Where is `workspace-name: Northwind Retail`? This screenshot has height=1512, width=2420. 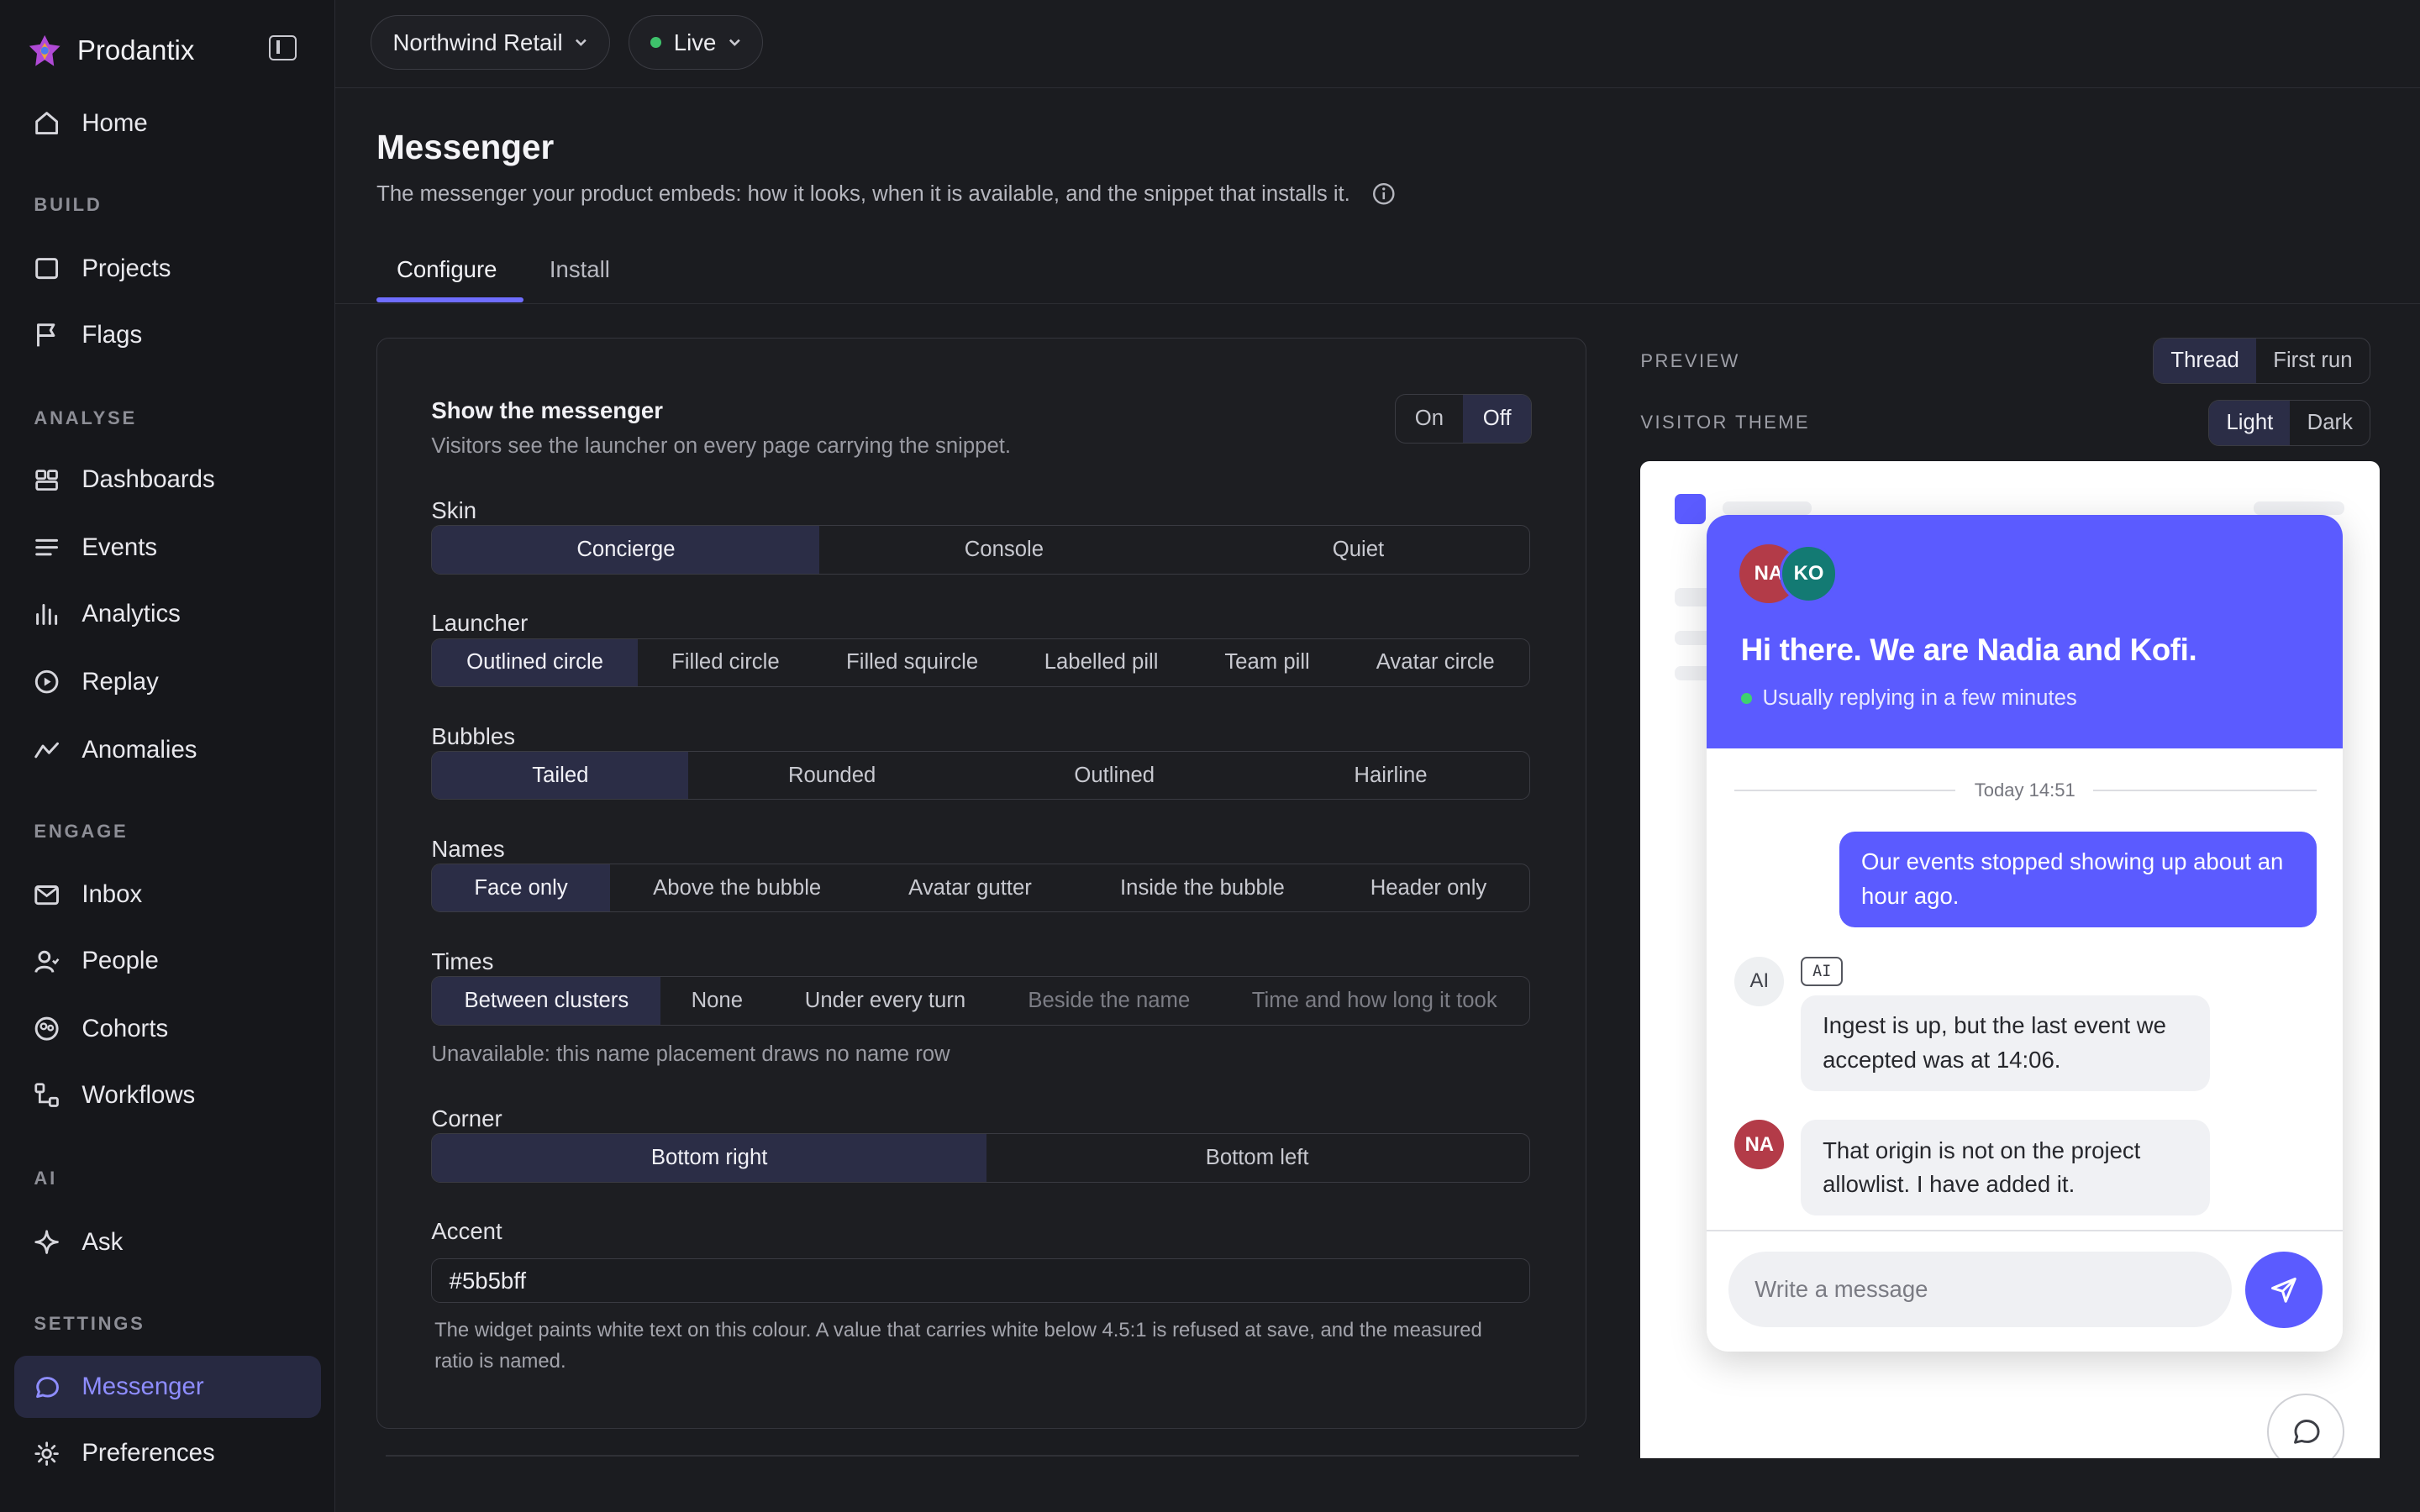 workspace-name: Northwind Retail is located at coordinates (478, 42).